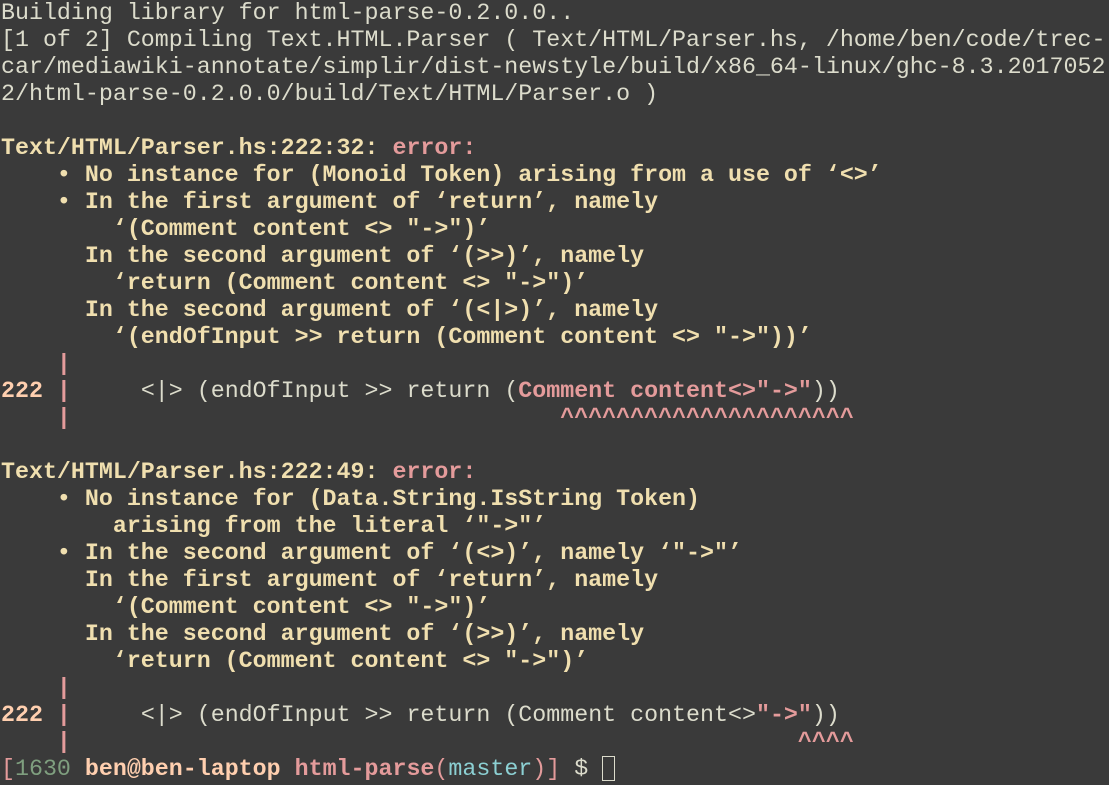 This screenshot has width=1109, height=785. Describe the element at coordinates (36, 418) in the screenshot. I see `error-1-gutter-bottom: |` at that location.